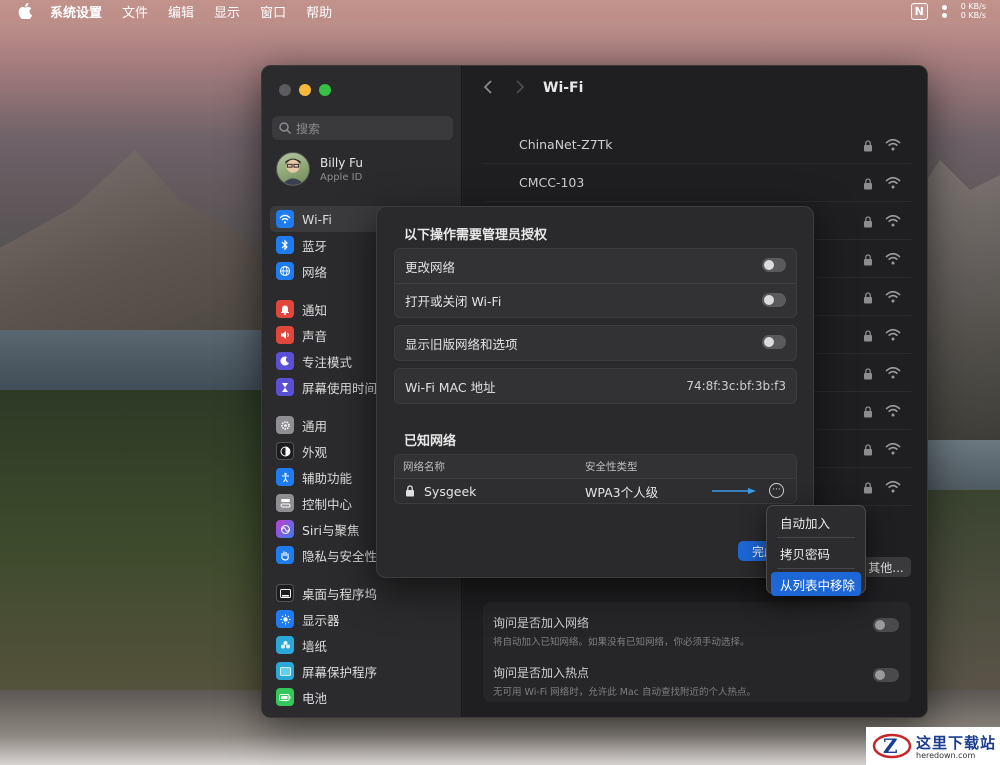 The height and width of the screenshot is (765, 1000). What do you see at coordinates (774, 342) in the screenshot?
I see `legacy-toggle` at bounding box center [774, 342].